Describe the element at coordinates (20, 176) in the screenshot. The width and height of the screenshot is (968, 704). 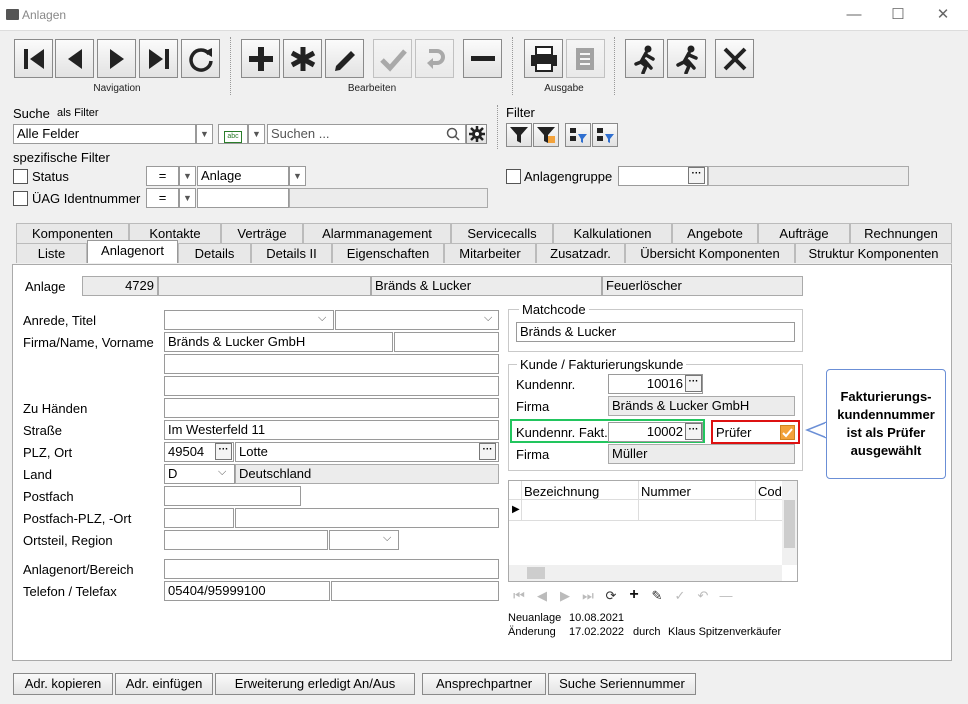
I see `status-checkbox` at that location.